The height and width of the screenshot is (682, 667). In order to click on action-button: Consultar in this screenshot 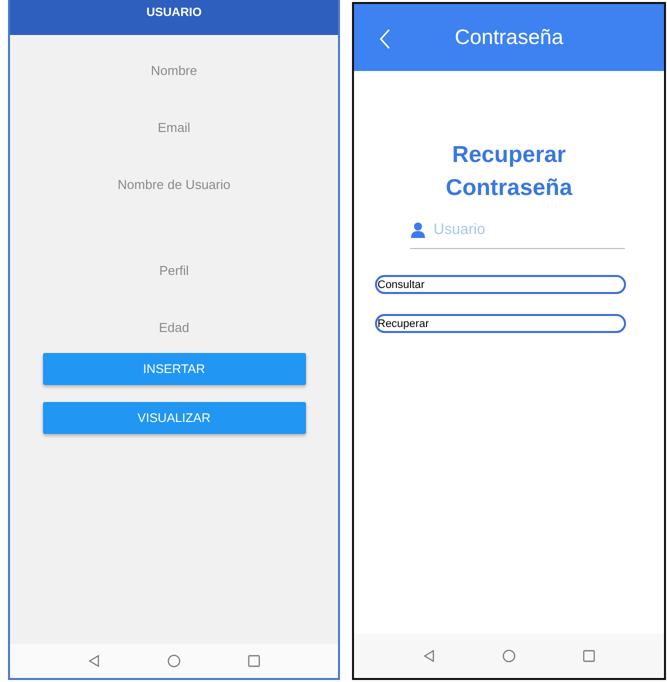, I will do `click(500, 284)`.